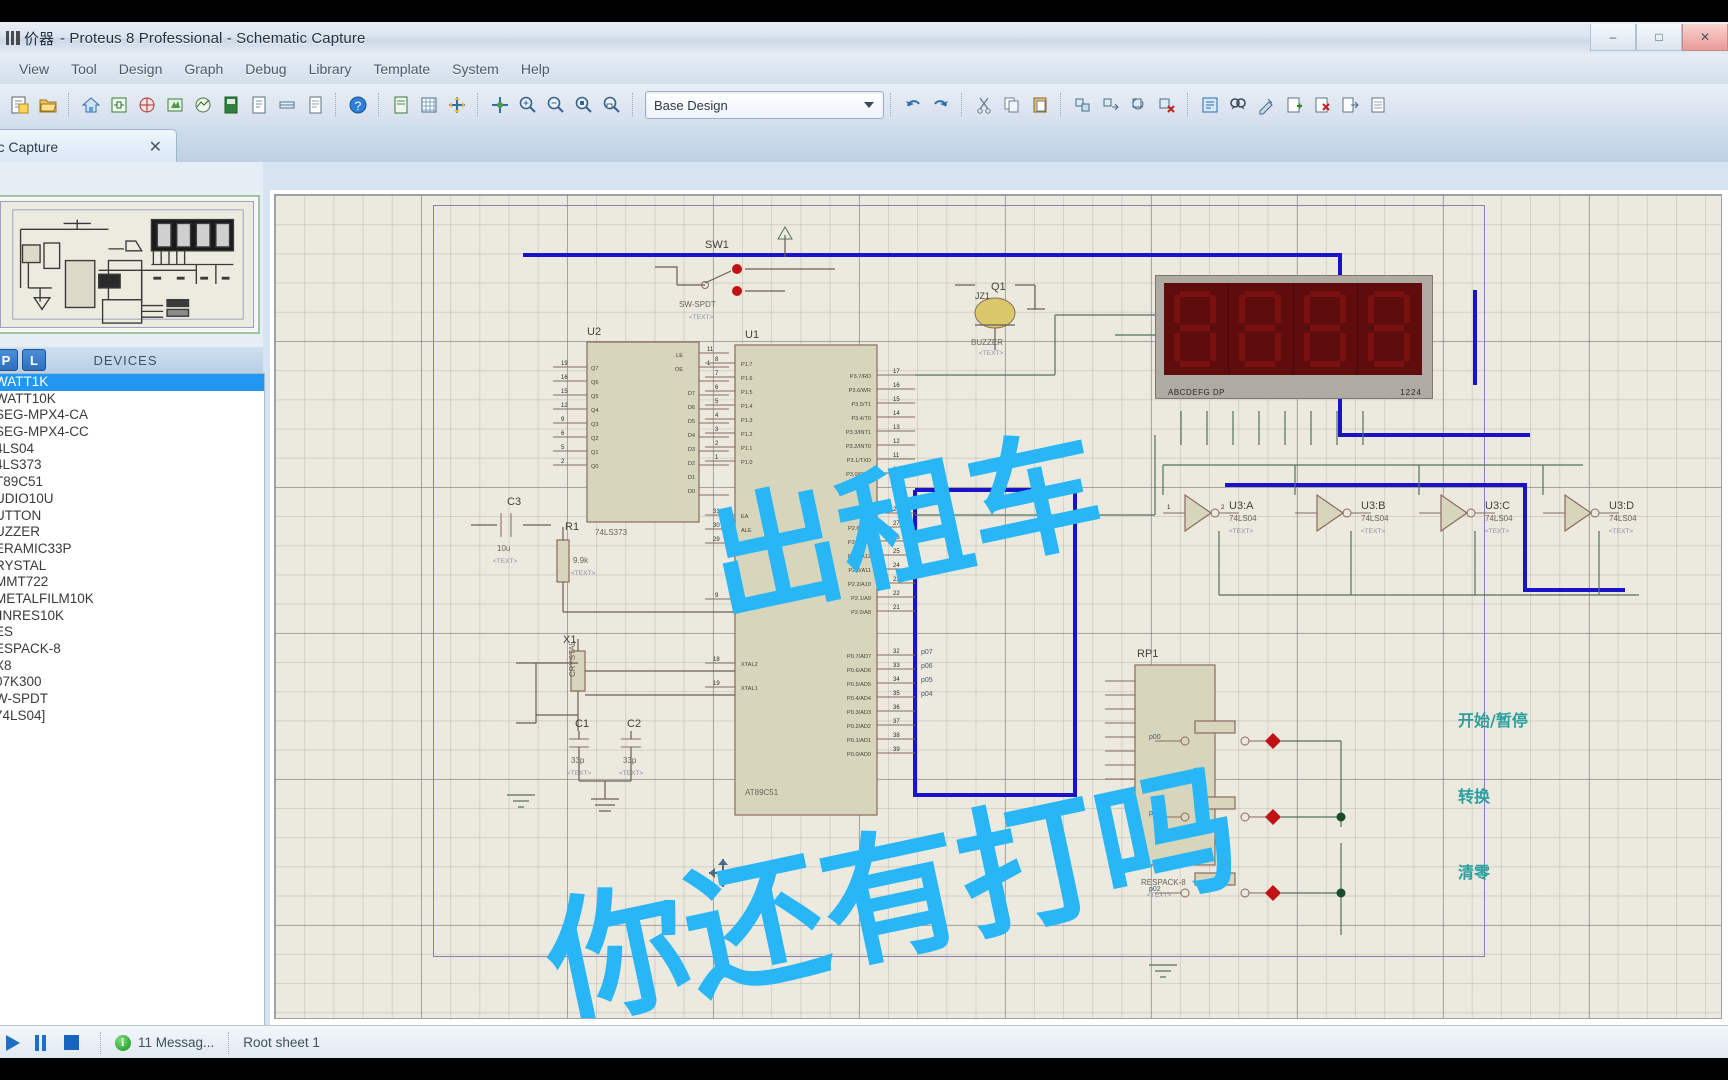 The image size is (1728, 1080). Describe the element at coordinates (1167, 105) in the screenshot. I see `block-delete-icon` at that location.